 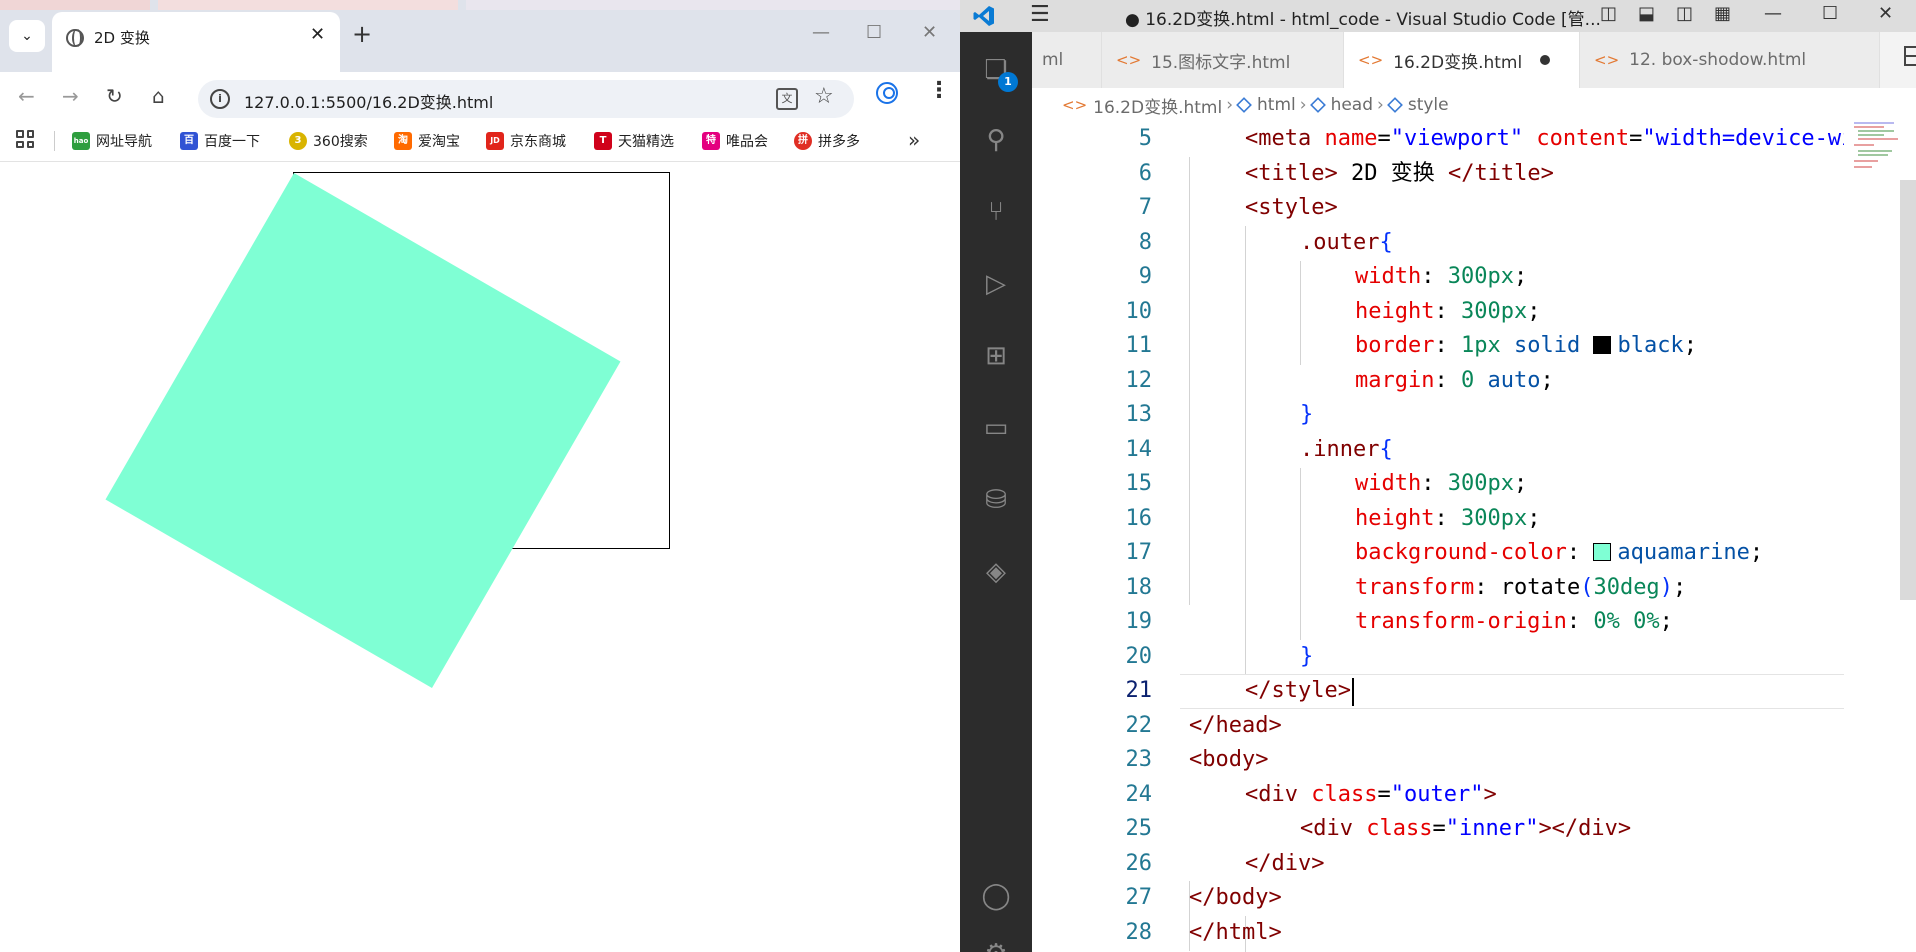 What do you see at coordinates (27, 36) in the screenshot?
I see `tab-search-dropdown-button: ⌄` at bounding box center [27, 36].